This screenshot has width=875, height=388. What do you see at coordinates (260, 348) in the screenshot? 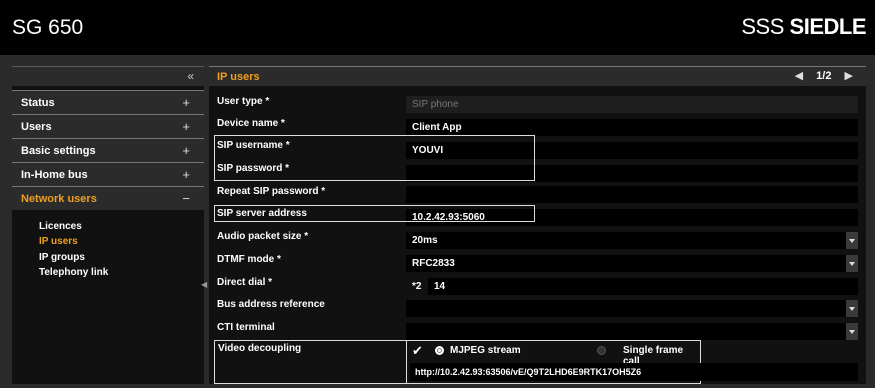
I see `video-decoupling-label: Video decoupling` at bounding box center [260, 348].